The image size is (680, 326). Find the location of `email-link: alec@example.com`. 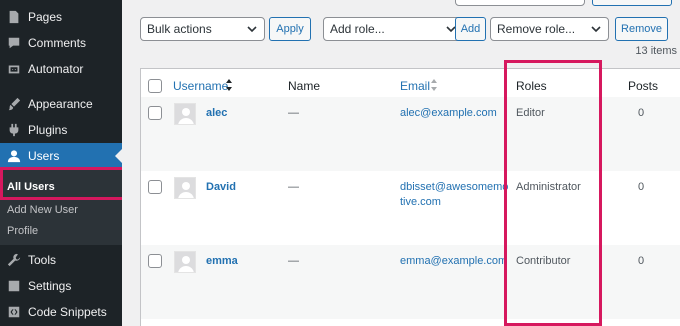

email-link: alec@example.com is located at coordinates (455, 113).